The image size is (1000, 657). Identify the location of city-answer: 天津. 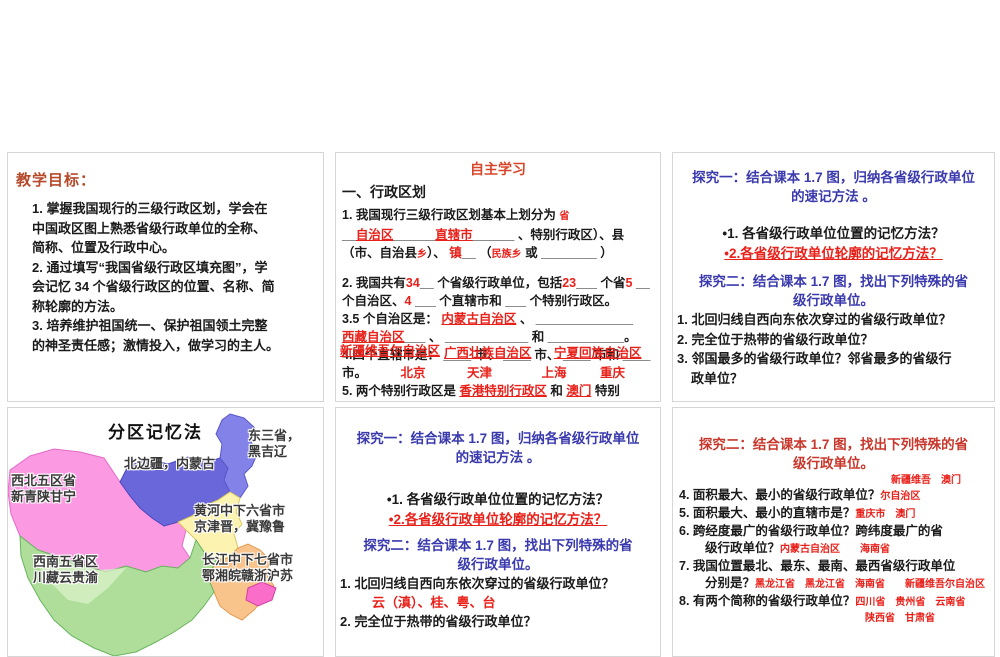
(480, 373).